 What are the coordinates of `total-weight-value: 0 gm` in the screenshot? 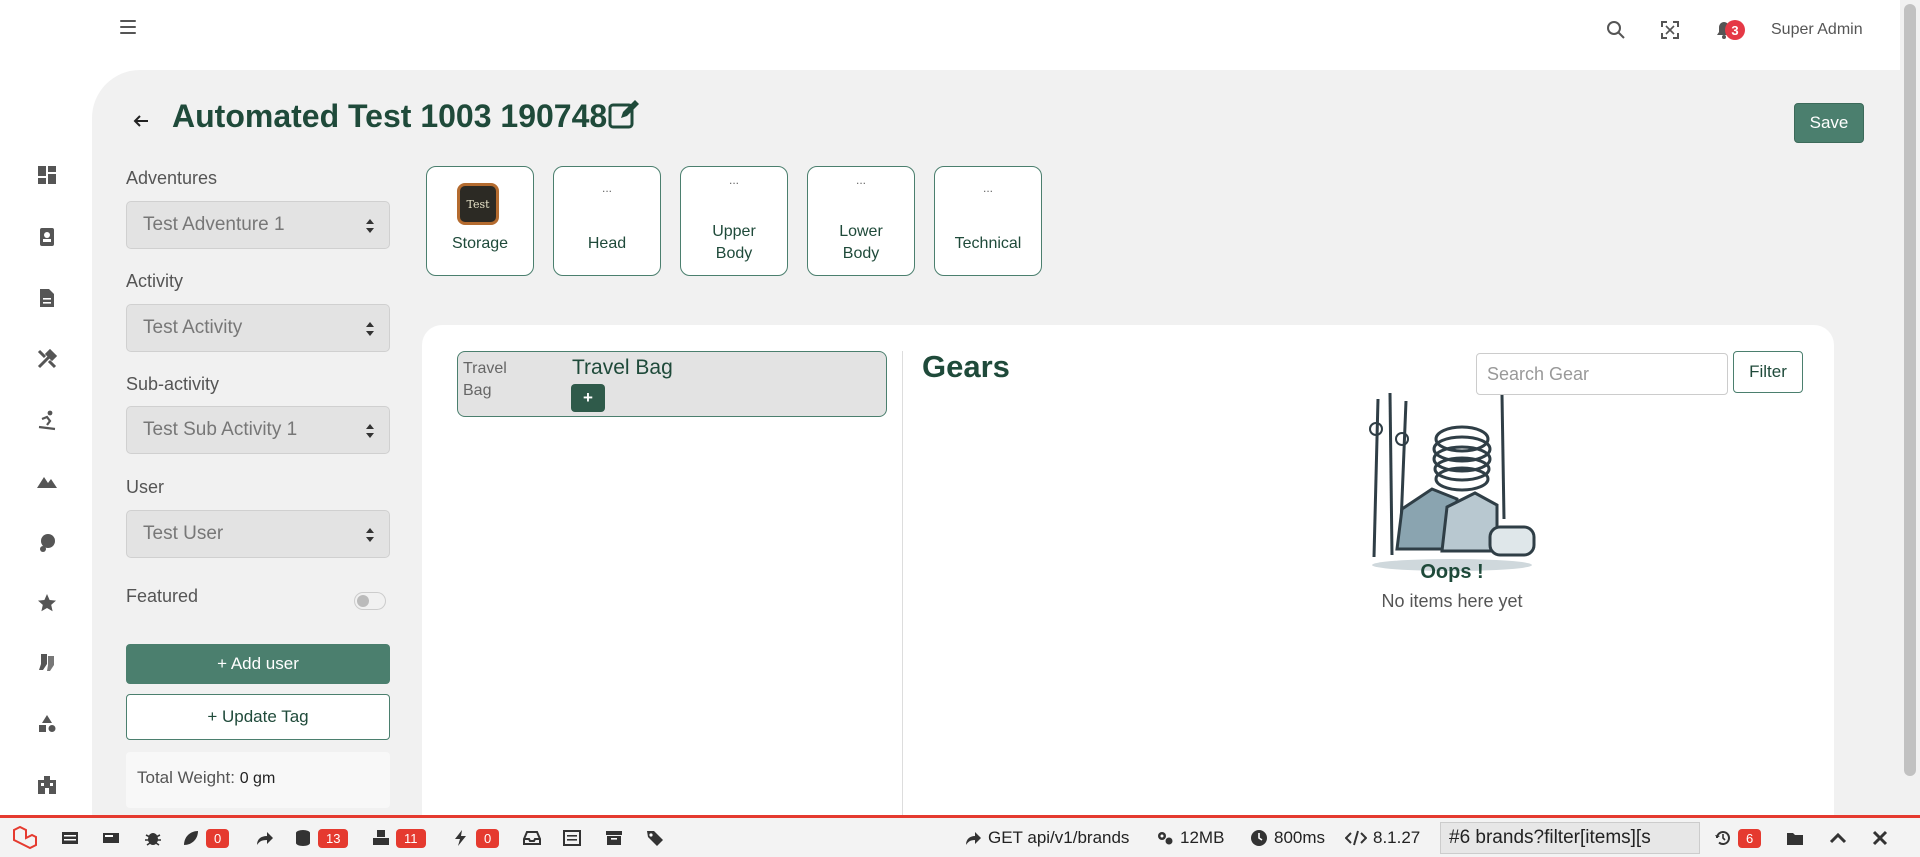 It's located at (257, 778).